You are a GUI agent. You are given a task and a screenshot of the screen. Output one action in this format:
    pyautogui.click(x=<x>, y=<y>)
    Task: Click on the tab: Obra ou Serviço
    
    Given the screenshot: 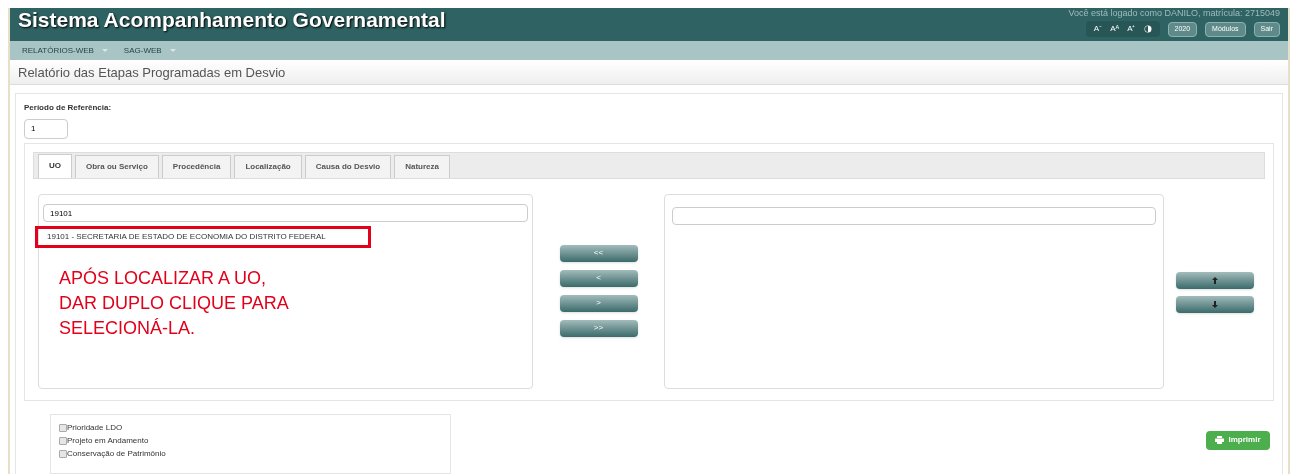 What is the action you would take?
    pyautogui.click(x=117, y=166)
    